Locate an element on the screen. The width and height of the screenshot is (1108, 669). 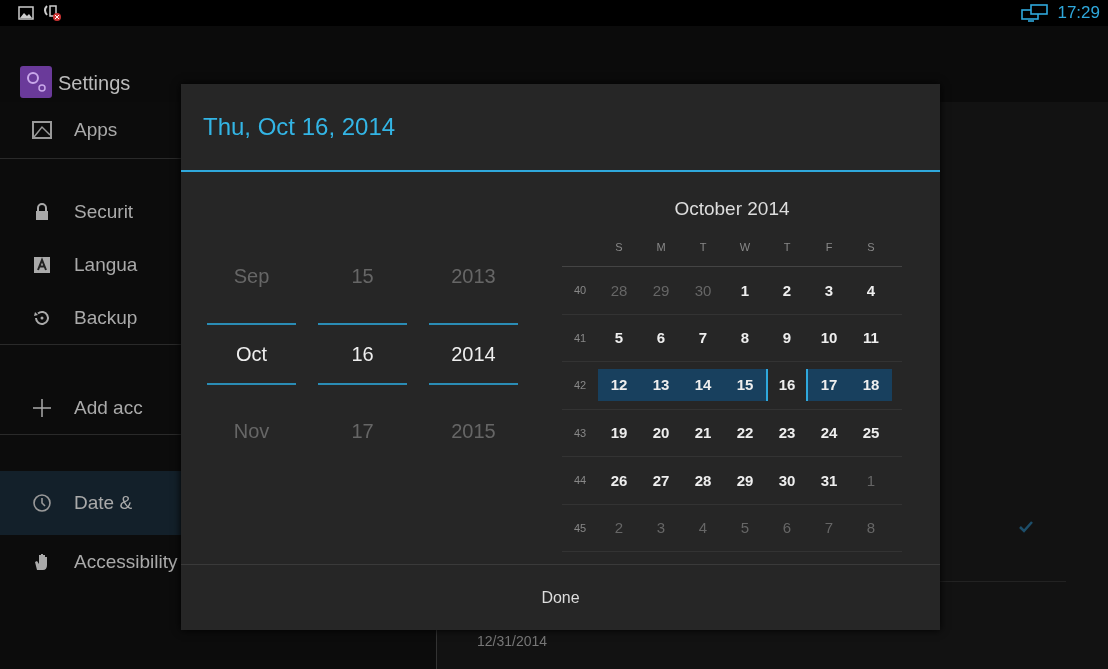
weekday-label: W is located at coordinates (745, 247).